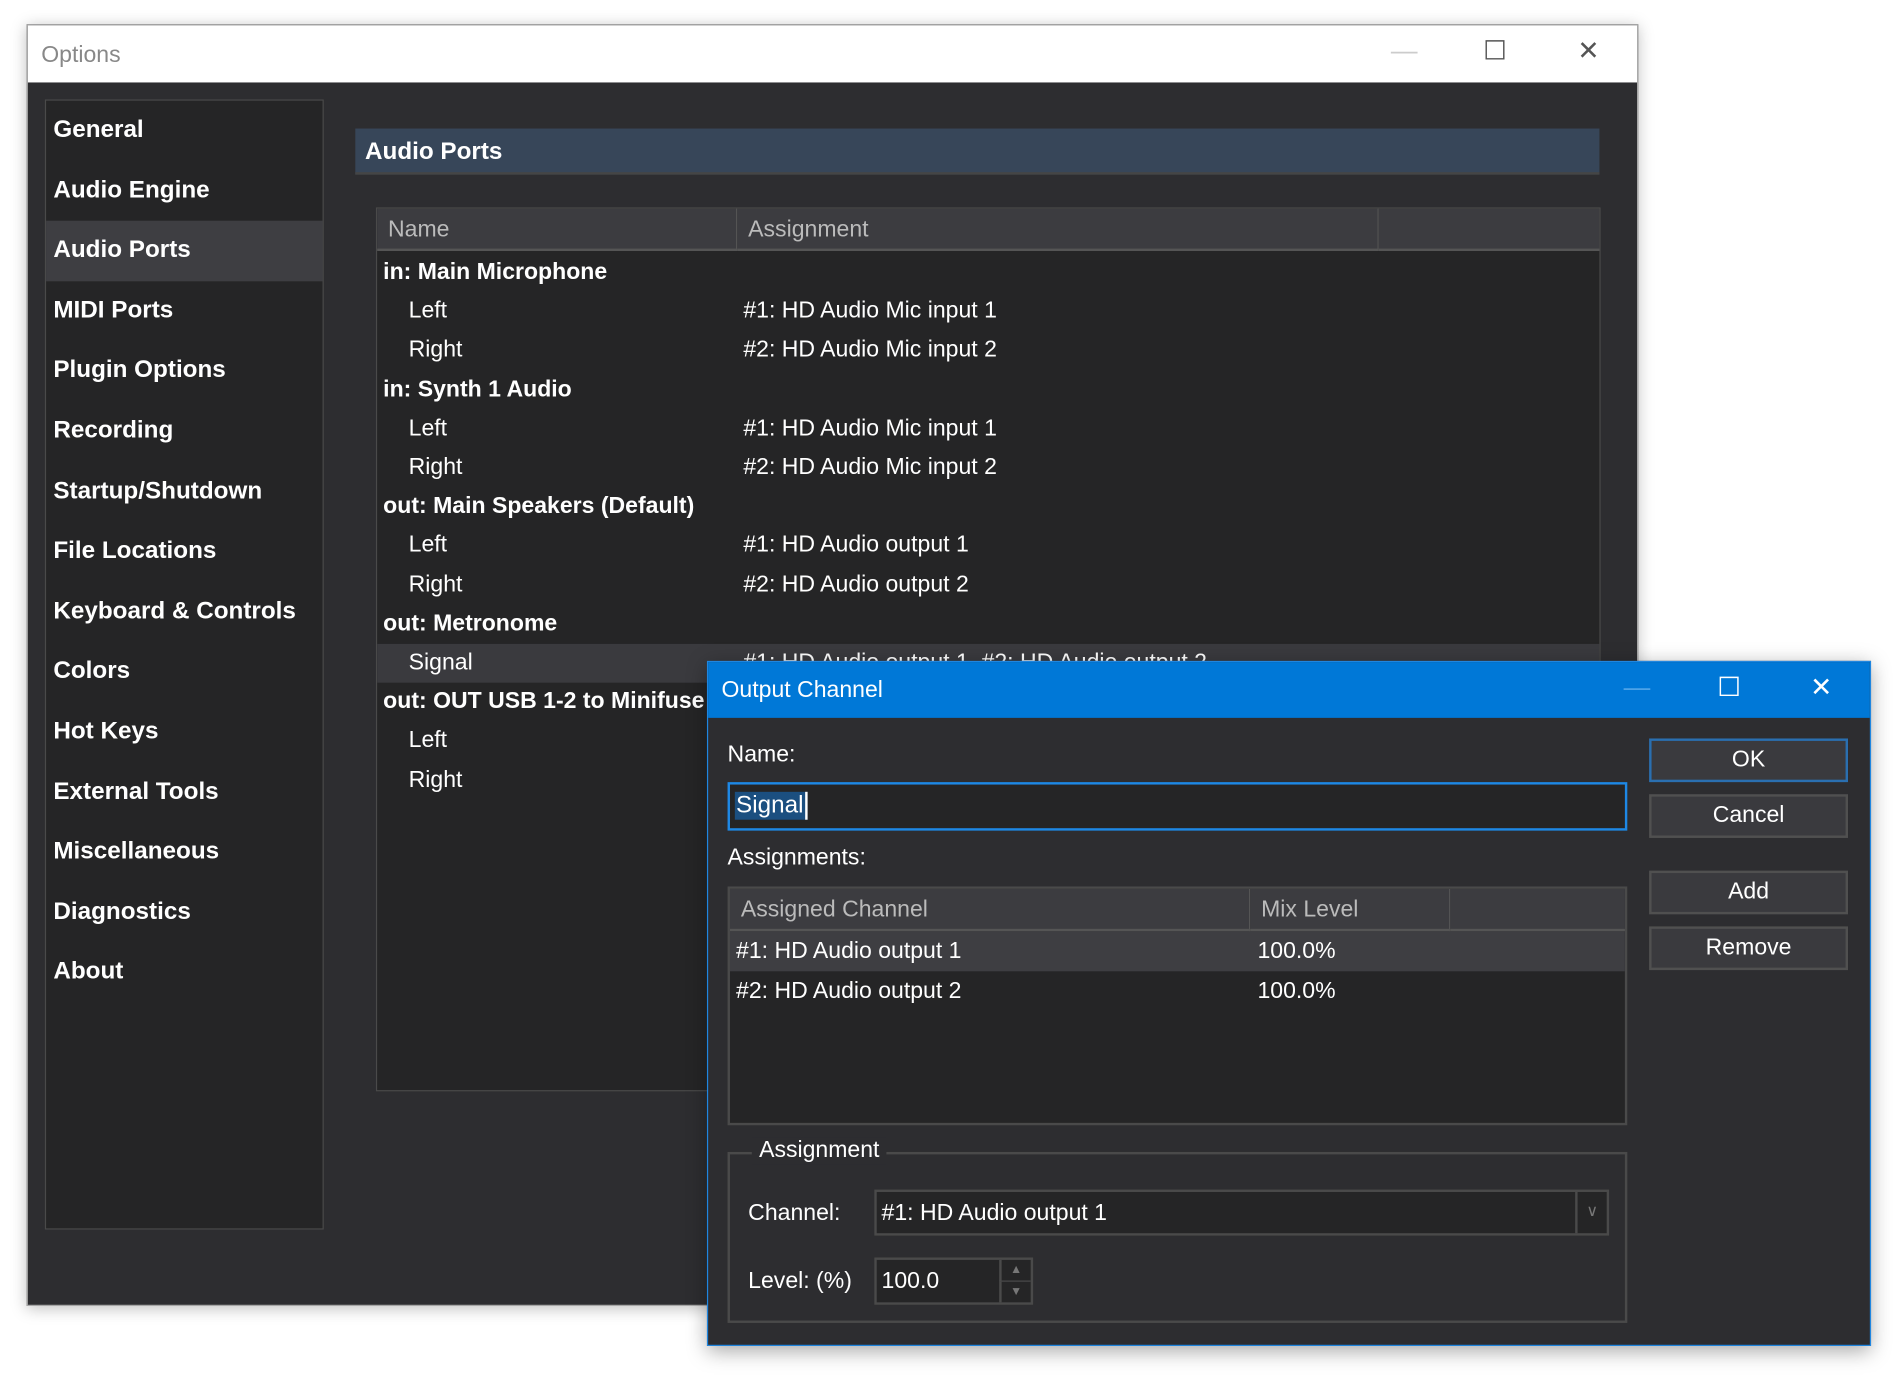 The image size is (1899, 1375). Describe the element at coordinates (954, 1281) in the screenshot. I see `level-stepper: 100.0 ▲ ▼` at that location.